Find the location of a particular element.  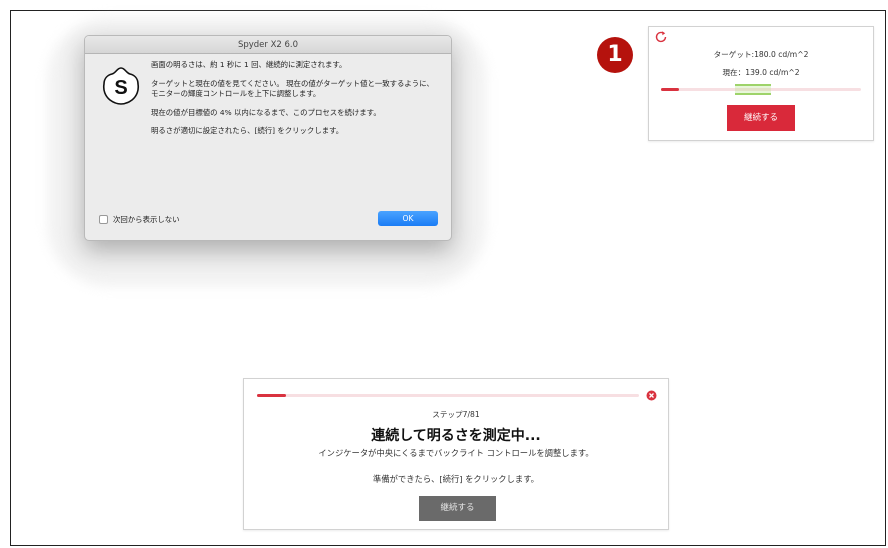

brightness-meter-fill is located at coordinates (670, 89).